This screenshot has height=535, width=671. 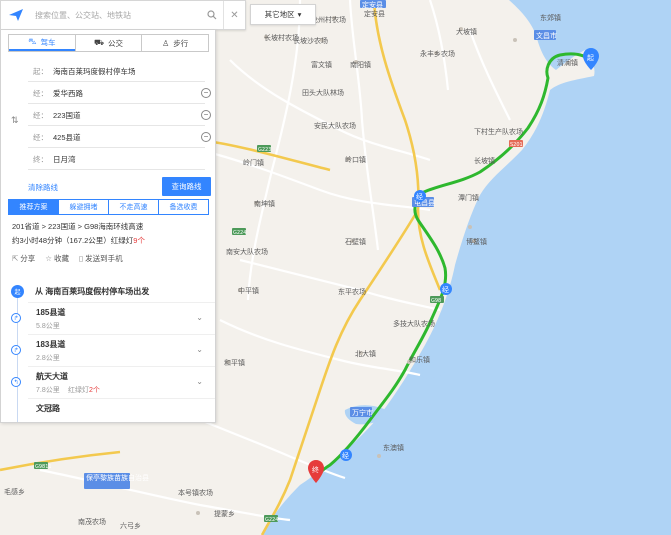 I want to click on label-dongjiao: 东郊镇, so click(x=550, y=17).